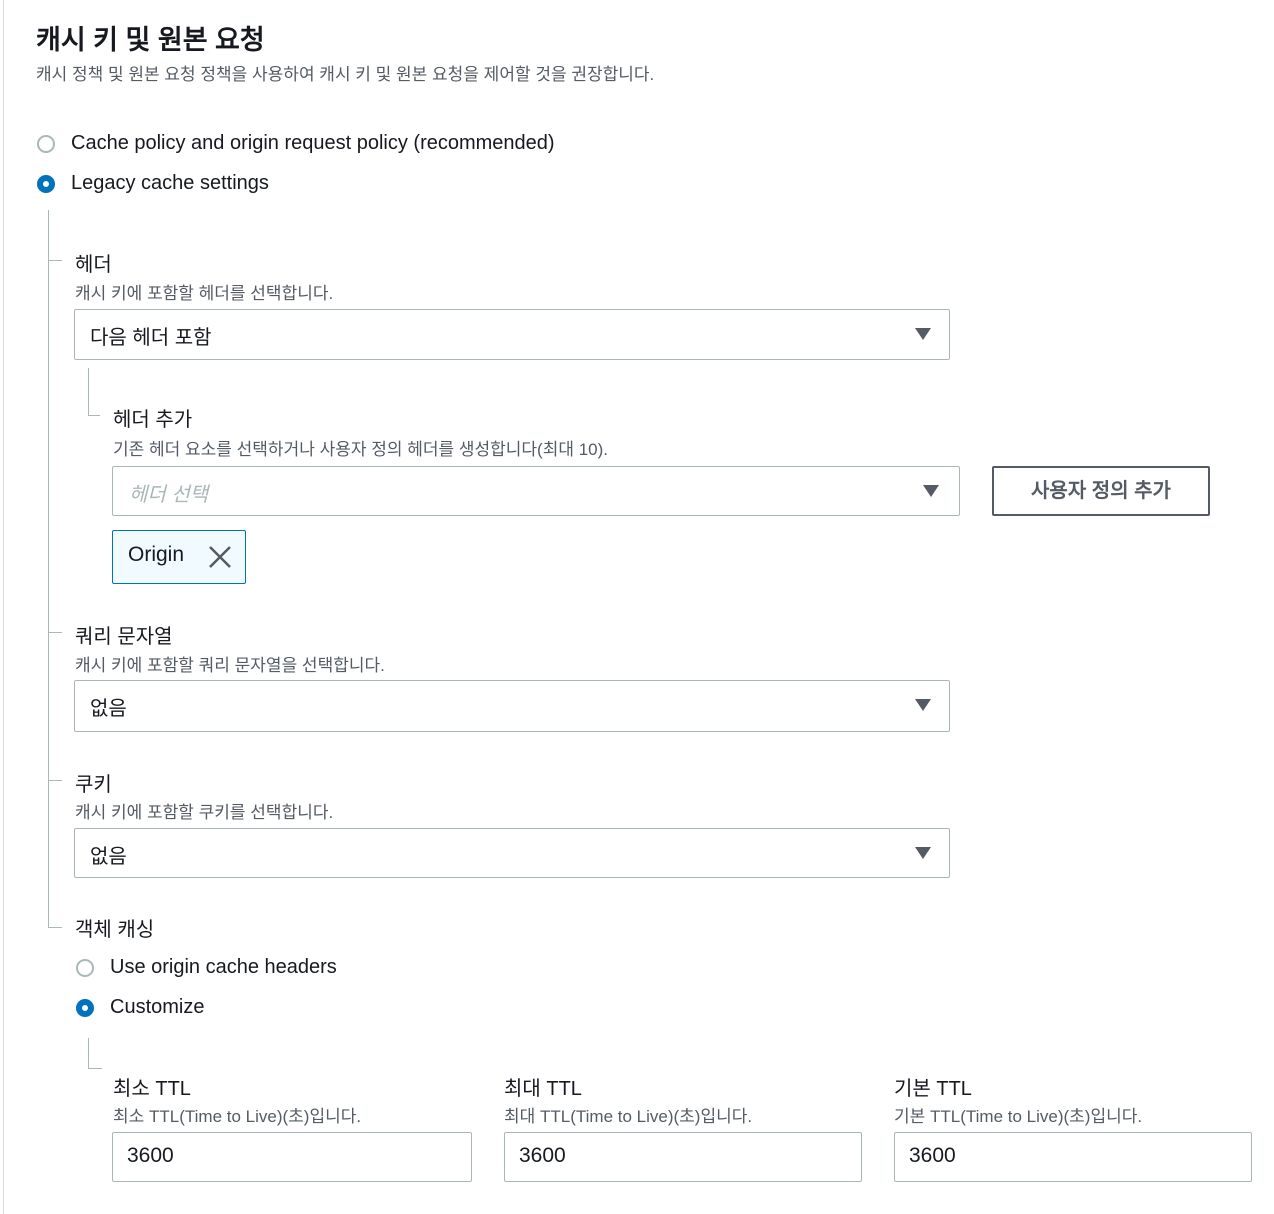 This screenshot has height=1214, width=1274. What do you see at coordinates (204, 293) in the screenshot?
I see `headers-description: 캐시 키에 포함할 헤더를 선택합니다.` at bounding box center [204, 293].